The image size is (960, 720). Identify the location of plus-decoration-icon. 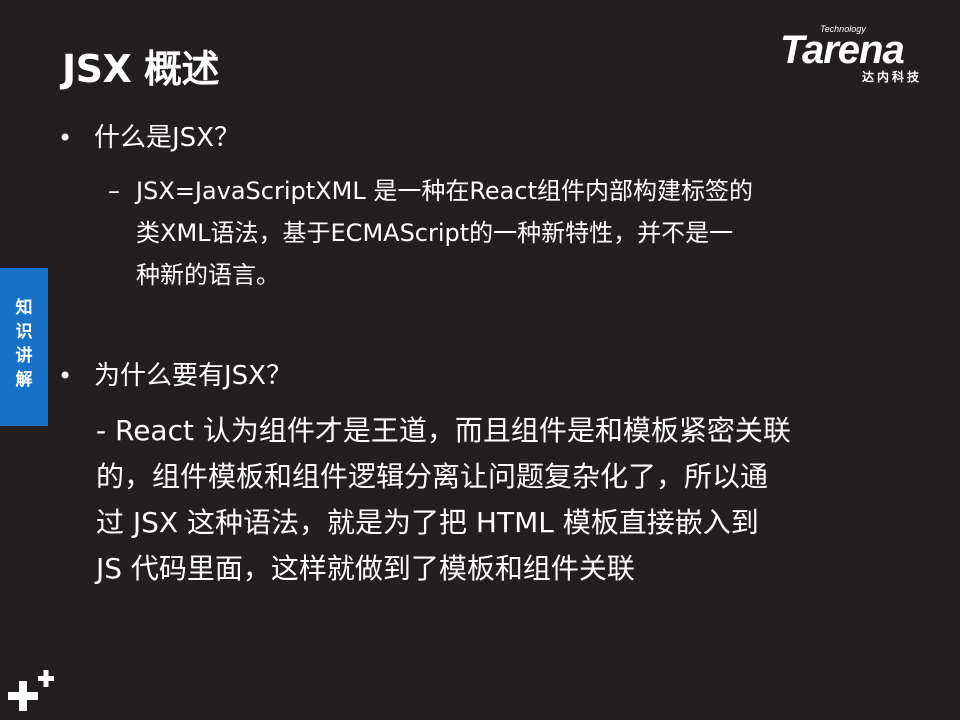
(31, 690).